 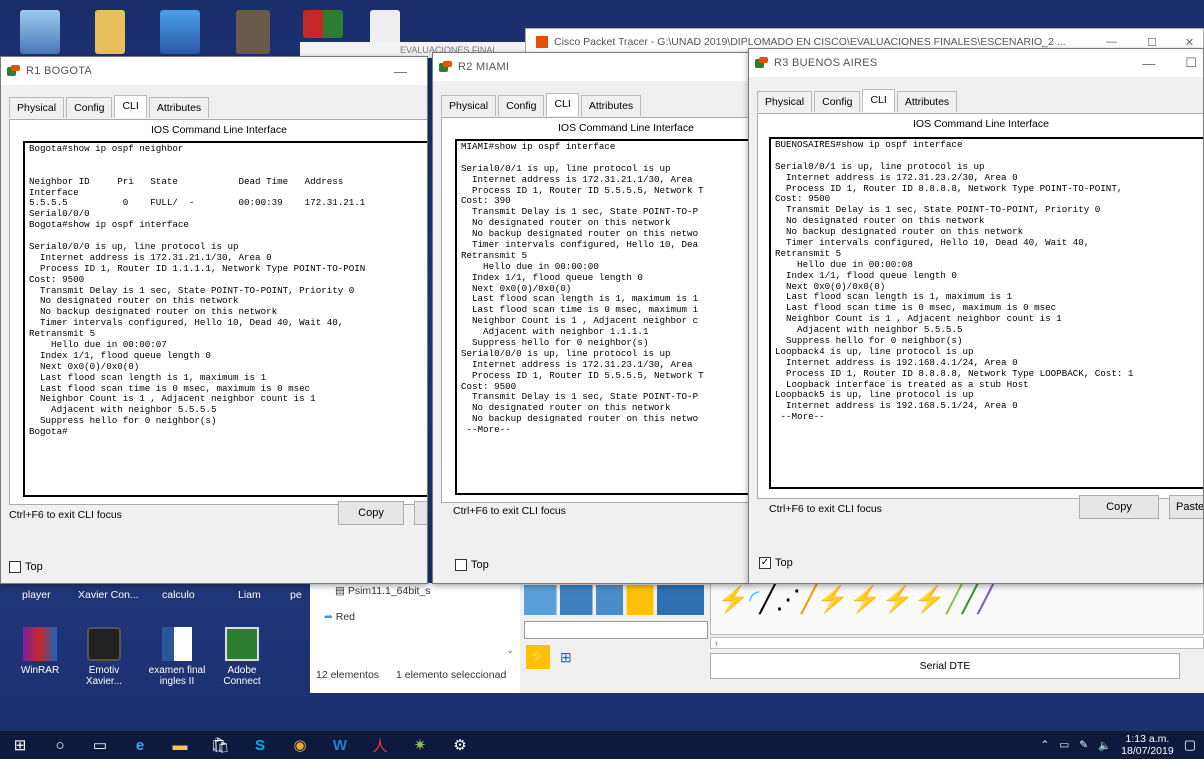 I want to click on device-category-icons, so click(x=614, y=600).